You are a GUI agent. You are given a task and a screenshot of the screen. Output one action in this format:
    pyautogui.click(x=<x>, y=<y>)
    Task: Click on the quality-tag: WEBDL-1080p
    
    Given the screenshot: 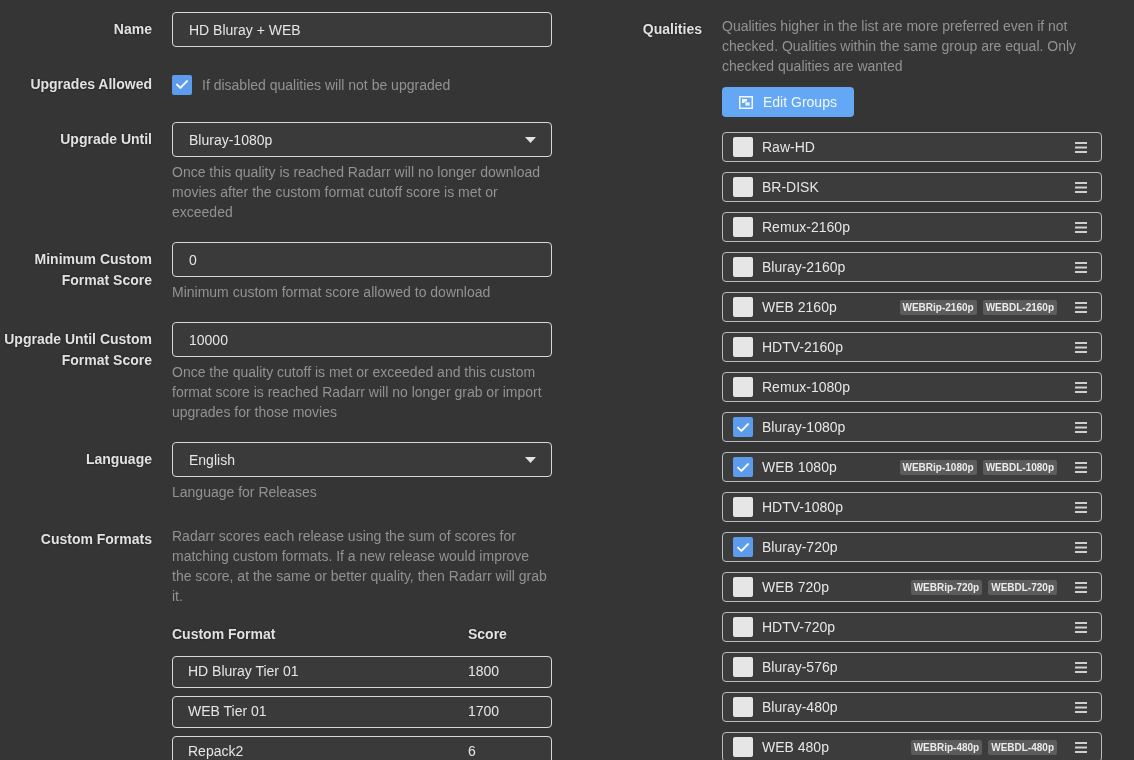 What is the action you would take?
    pyautogui.click(x=1019, y=467)
    